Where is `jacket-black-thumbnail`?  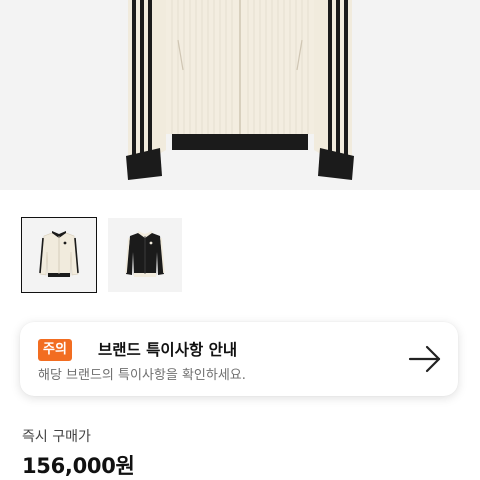 jacket-black-thumbnail is located at coordinates (145, 254).